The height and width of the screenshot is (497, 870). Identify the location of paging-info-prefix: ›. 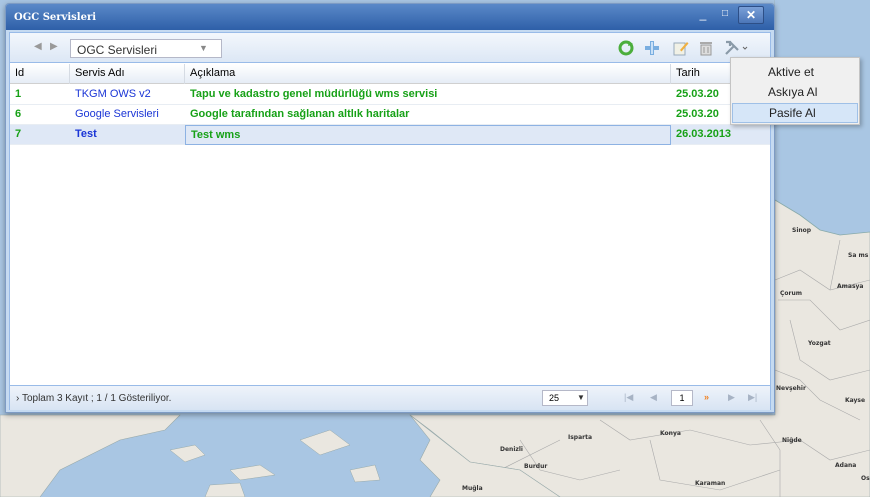
(18, 398).